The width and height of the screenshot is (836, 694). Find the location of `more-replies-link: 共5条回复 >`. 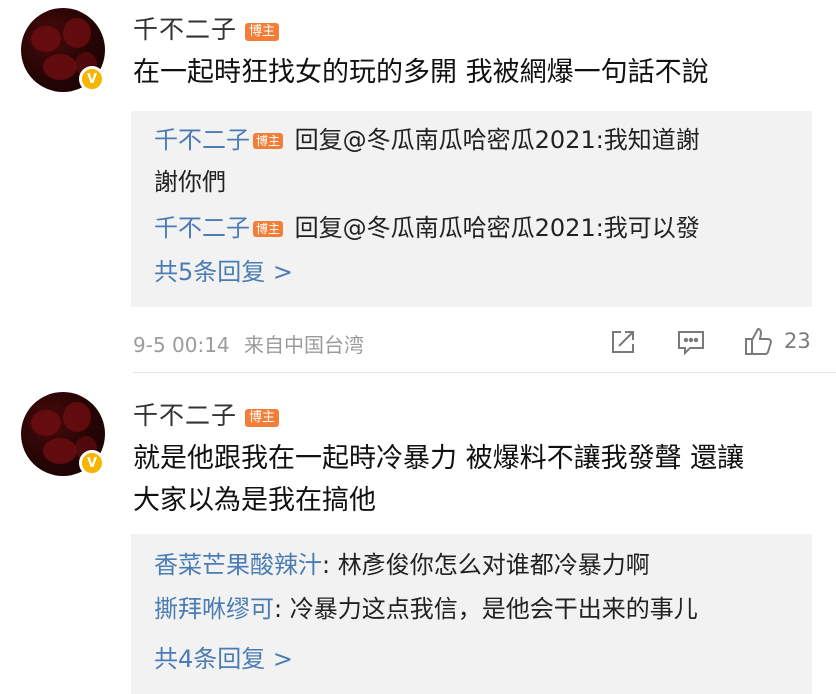

more-replies-link: 共5条回复 > is located at coordinates (474, 272).